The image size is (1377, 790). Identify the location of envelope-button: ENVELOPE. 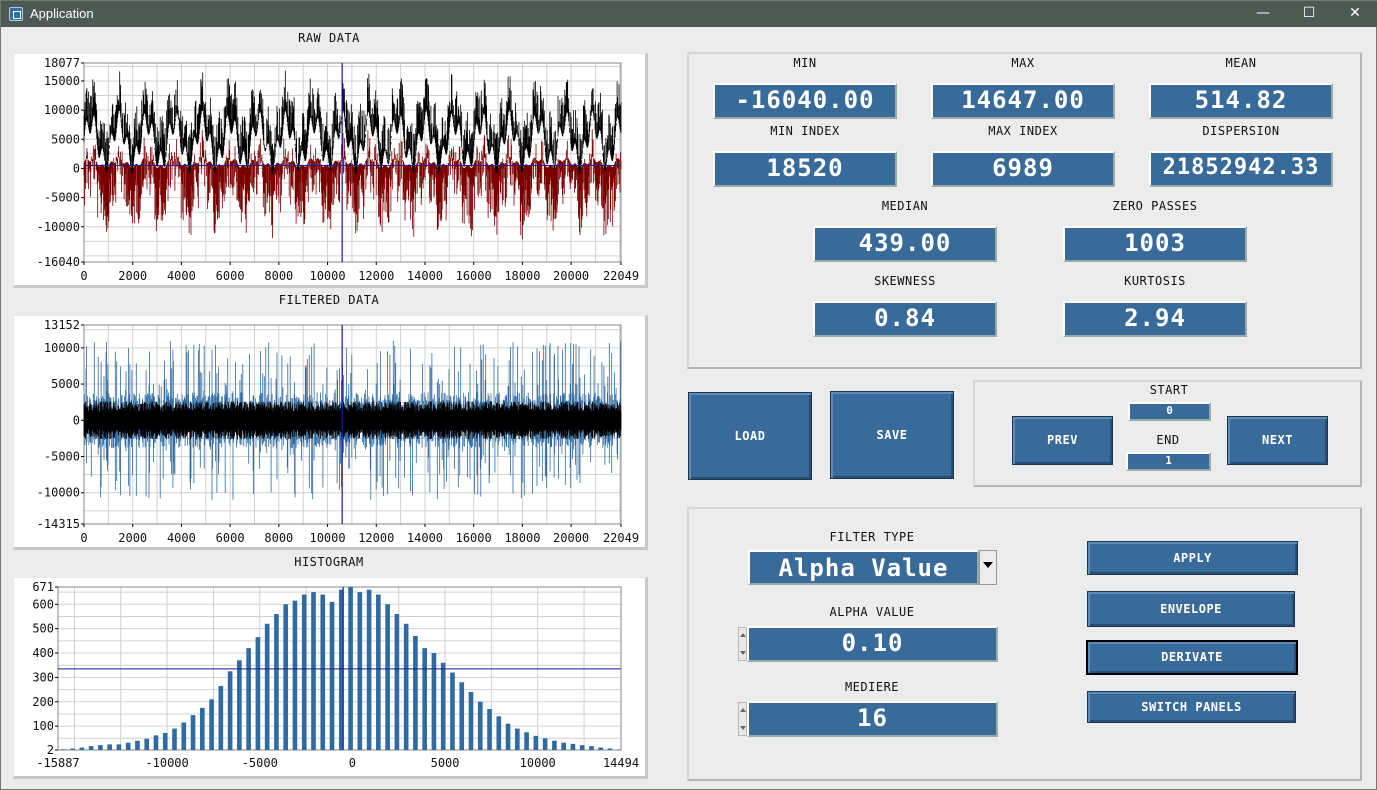
(1191, 609).